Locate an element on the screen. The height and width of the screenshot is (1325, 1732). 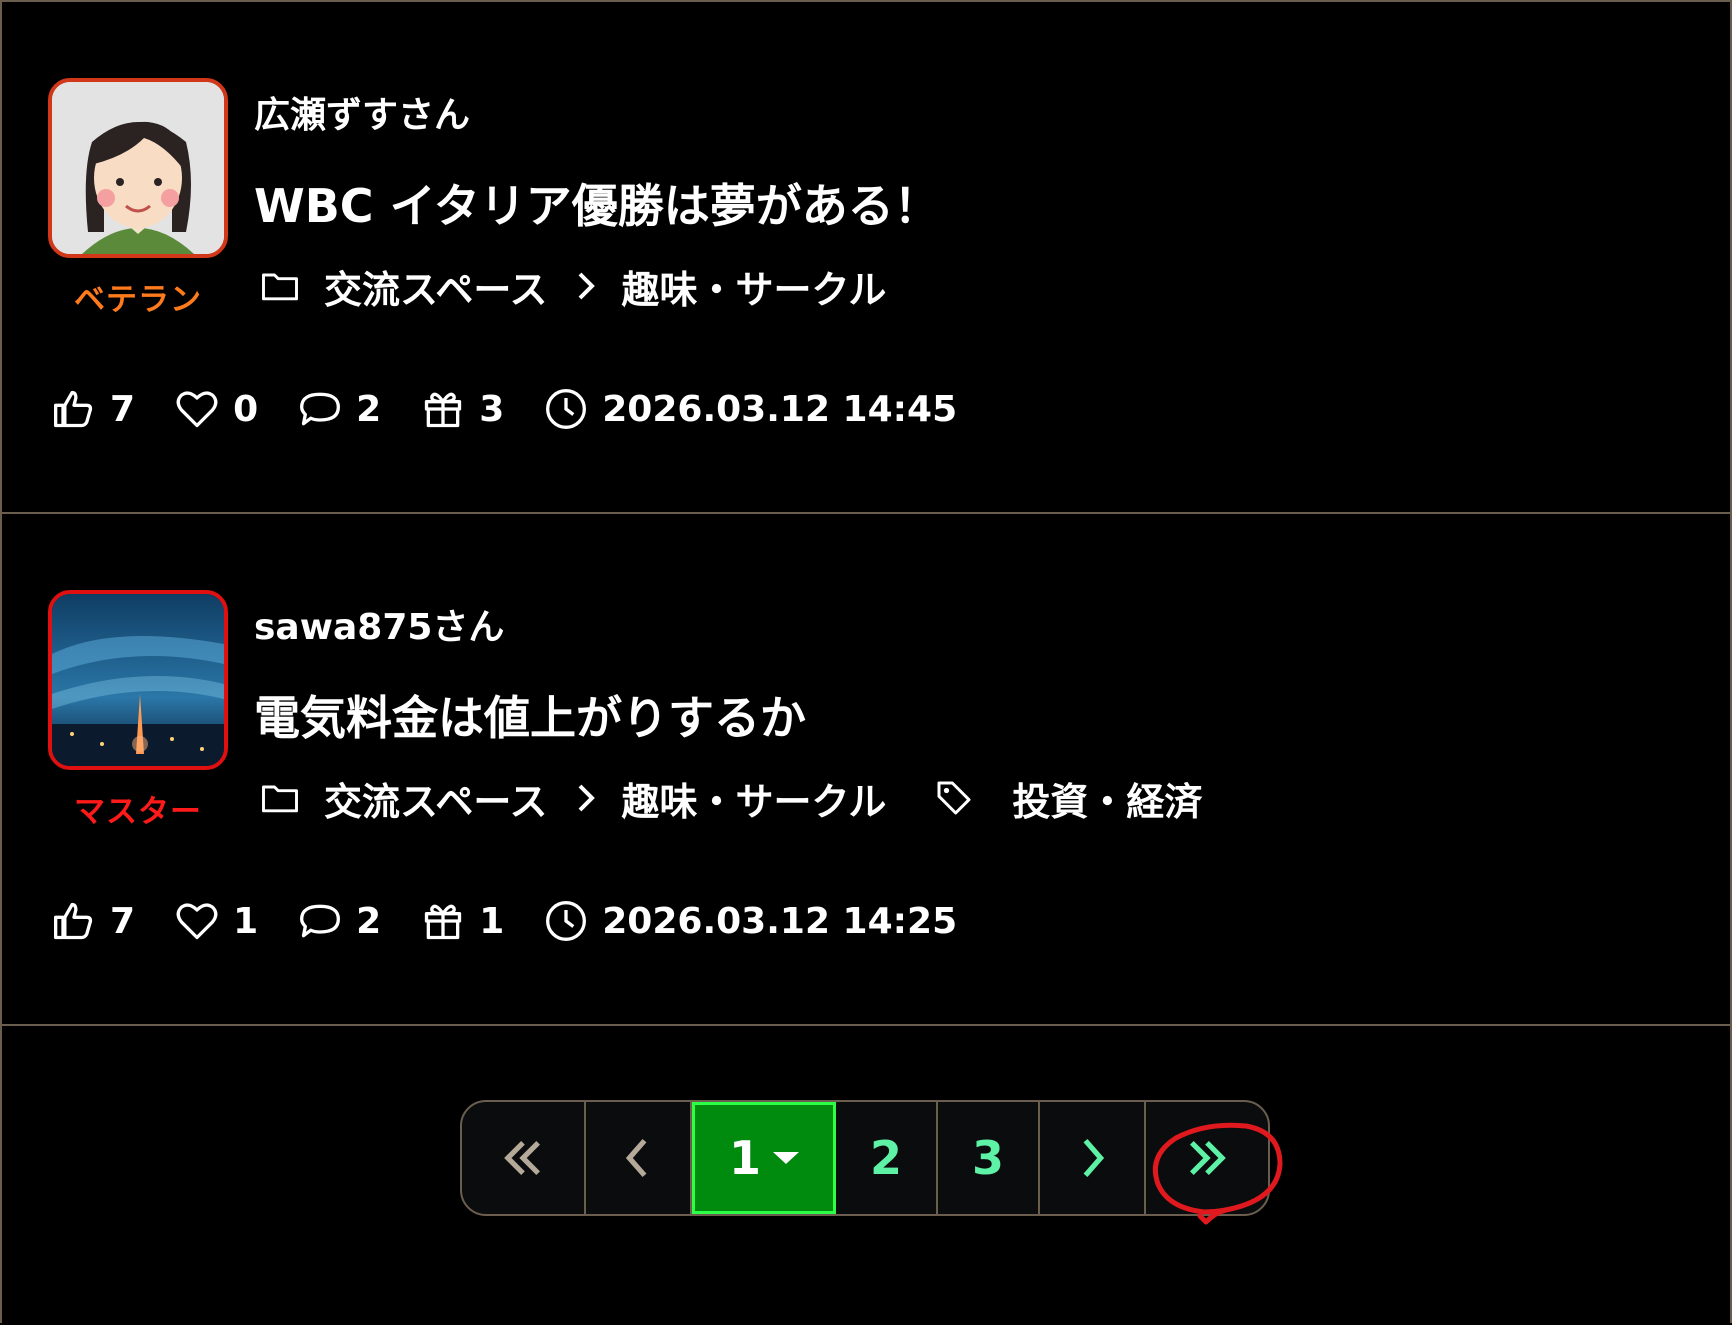
post-stats: 7 1 2 1 2026.03.12 14:25 is located at coordinates (524, 921).